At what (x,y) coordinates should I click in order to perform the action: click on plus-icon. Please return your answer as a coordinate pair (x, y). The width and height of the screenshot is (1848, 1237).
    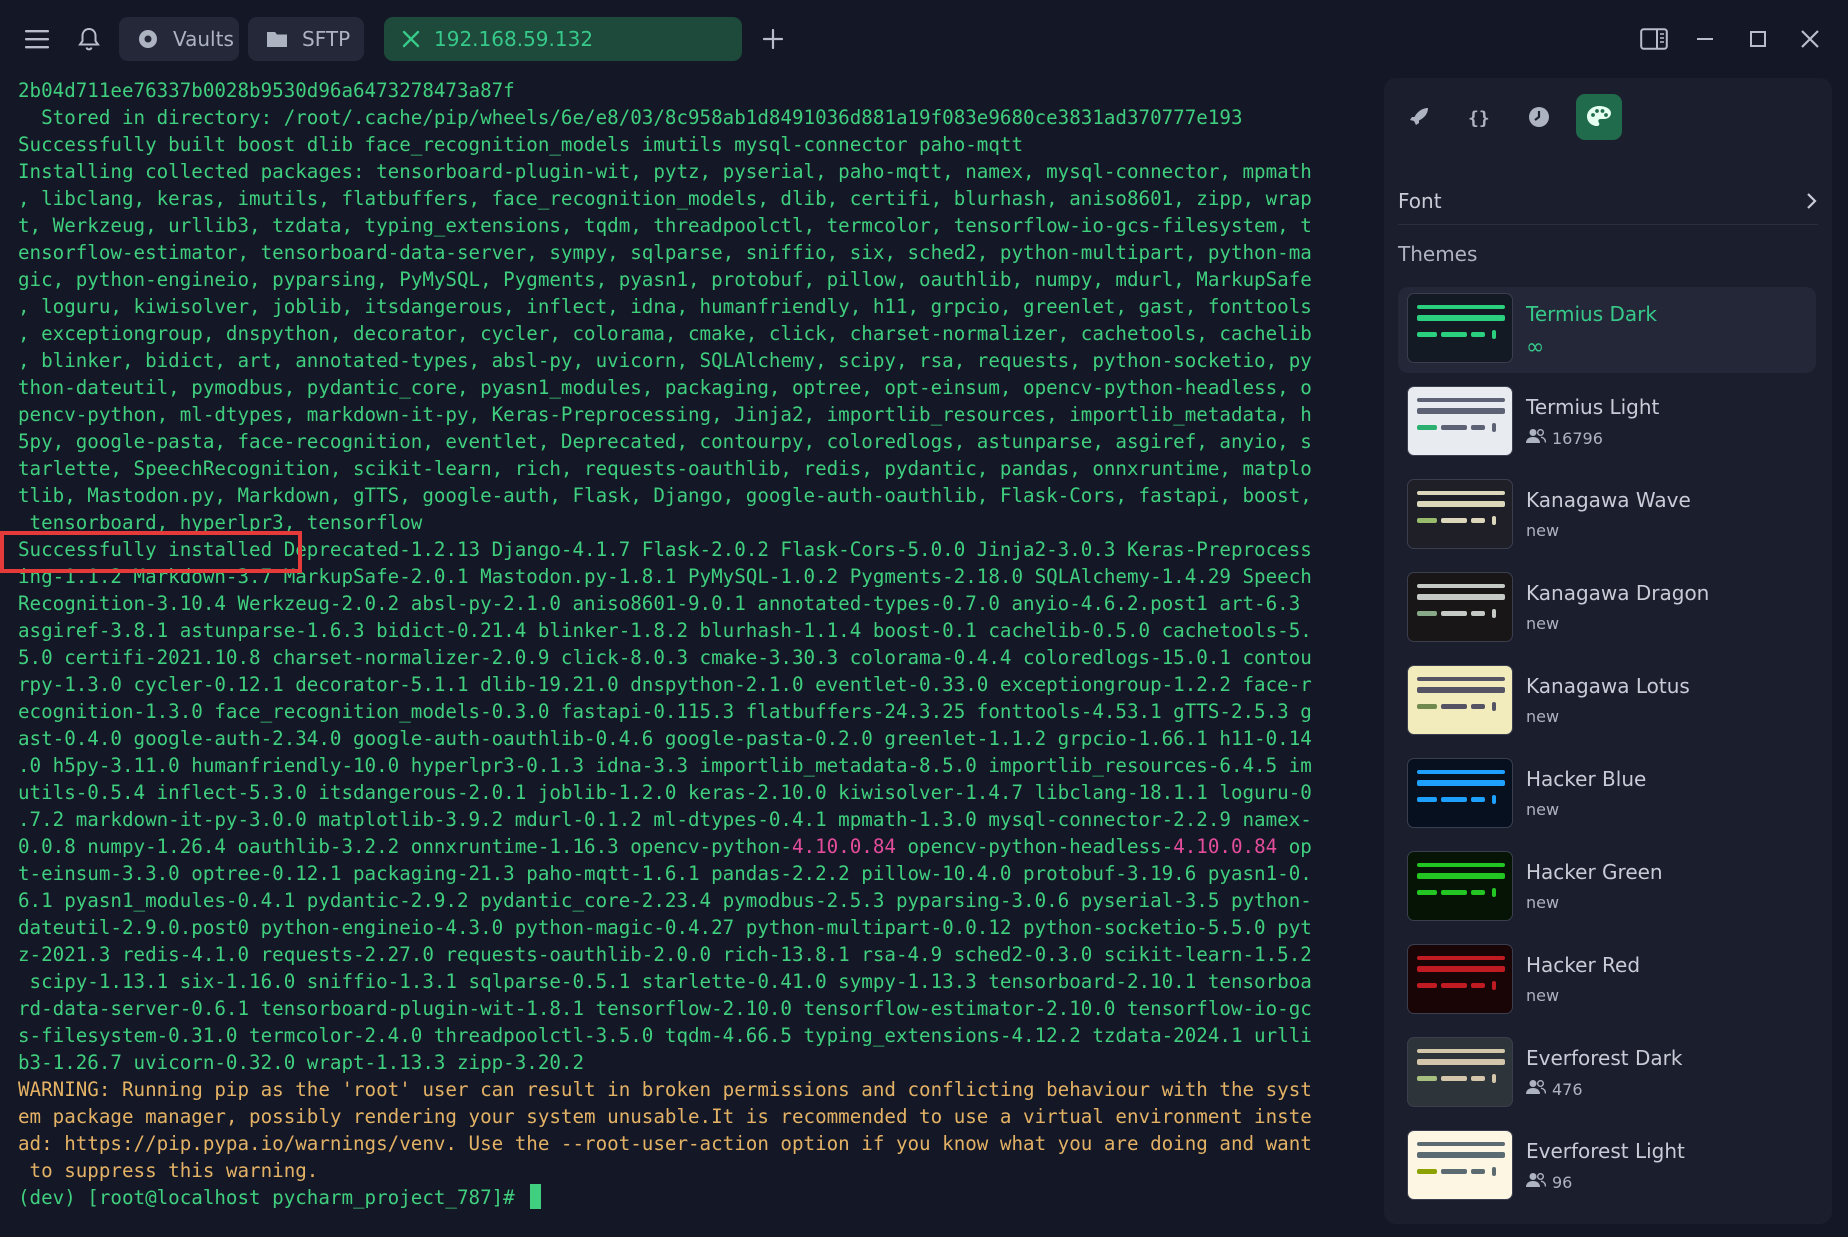
    Looking at the image, I should click on (773, 39).